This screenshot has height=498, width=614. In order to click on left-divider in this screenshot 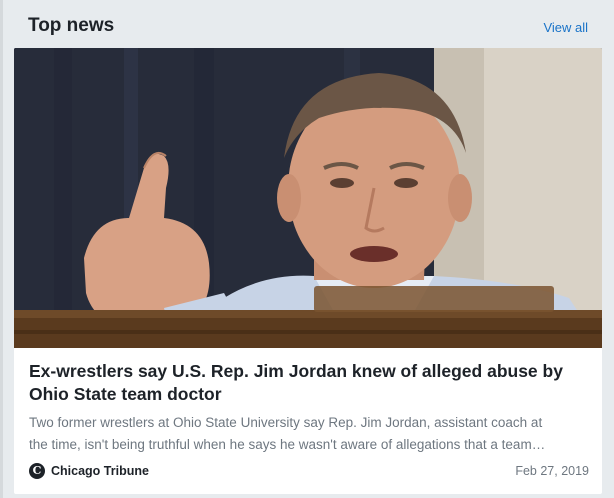, I will do `click(1, 249)`.